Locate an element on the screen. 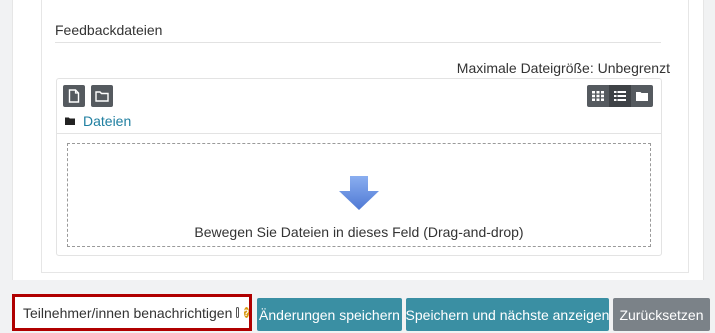 The image size is (715, 333). list-icon is located at coordinates (620, 96).